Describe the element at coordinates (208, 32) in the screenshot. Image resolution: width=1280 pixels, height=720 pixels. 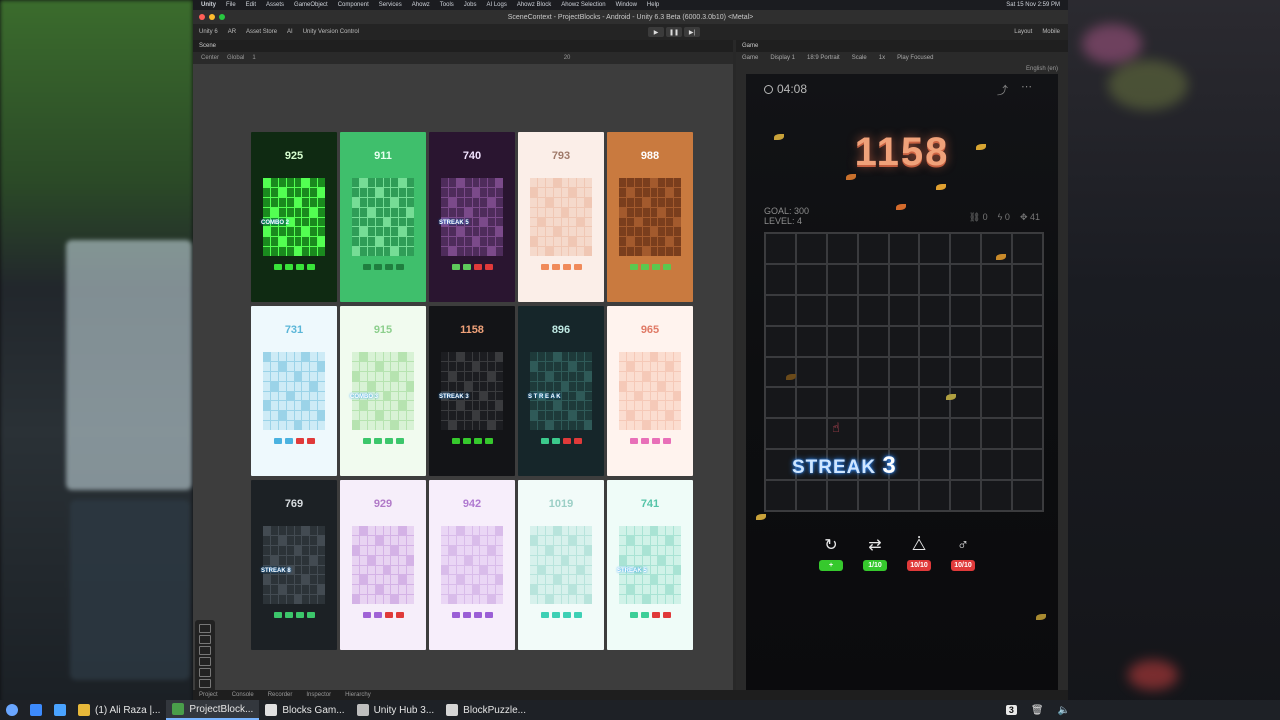
I see `account-button: Unity 6` at that location.